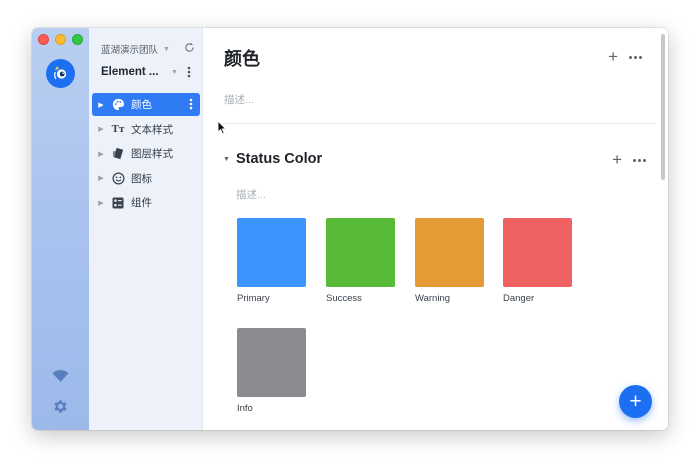  I want to click on group-more-icon, so click(639, 160).